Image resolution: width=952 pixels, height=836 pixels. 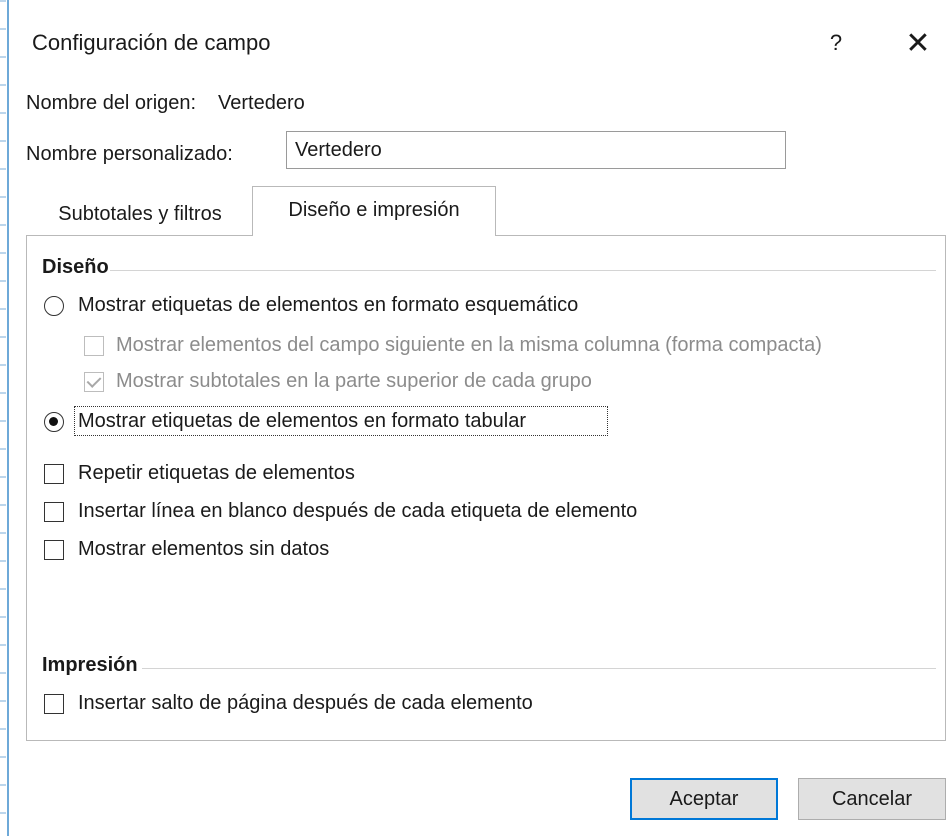 I want to click on source-name-label: Nombre del origen:, so click(x=111, y=103).